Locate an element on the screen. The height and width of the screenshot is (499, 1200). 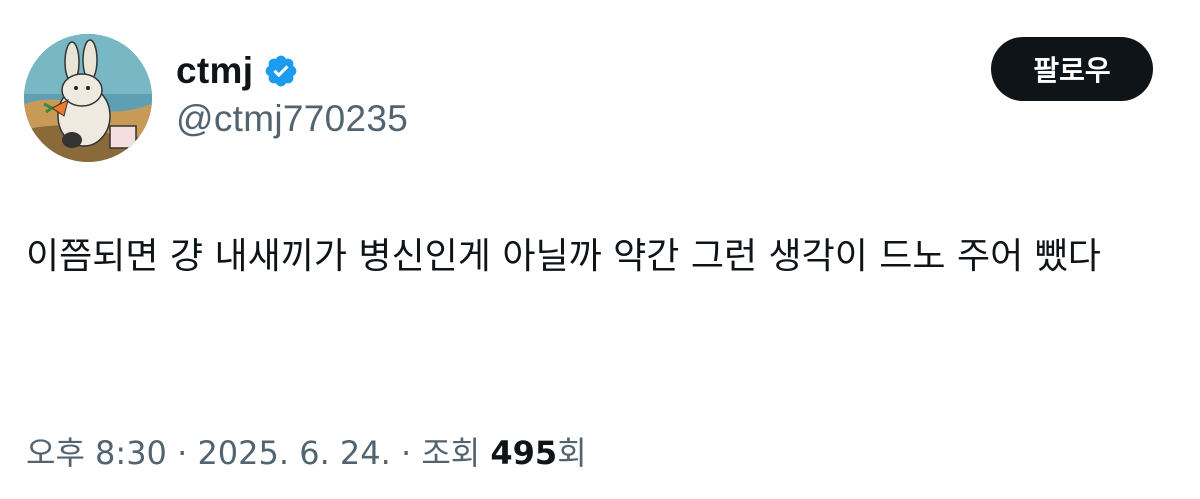
tweet-meta: 오후 8:30 · 2025. 6. 24. · 조회 495회 is located at coordinates (306, 451).